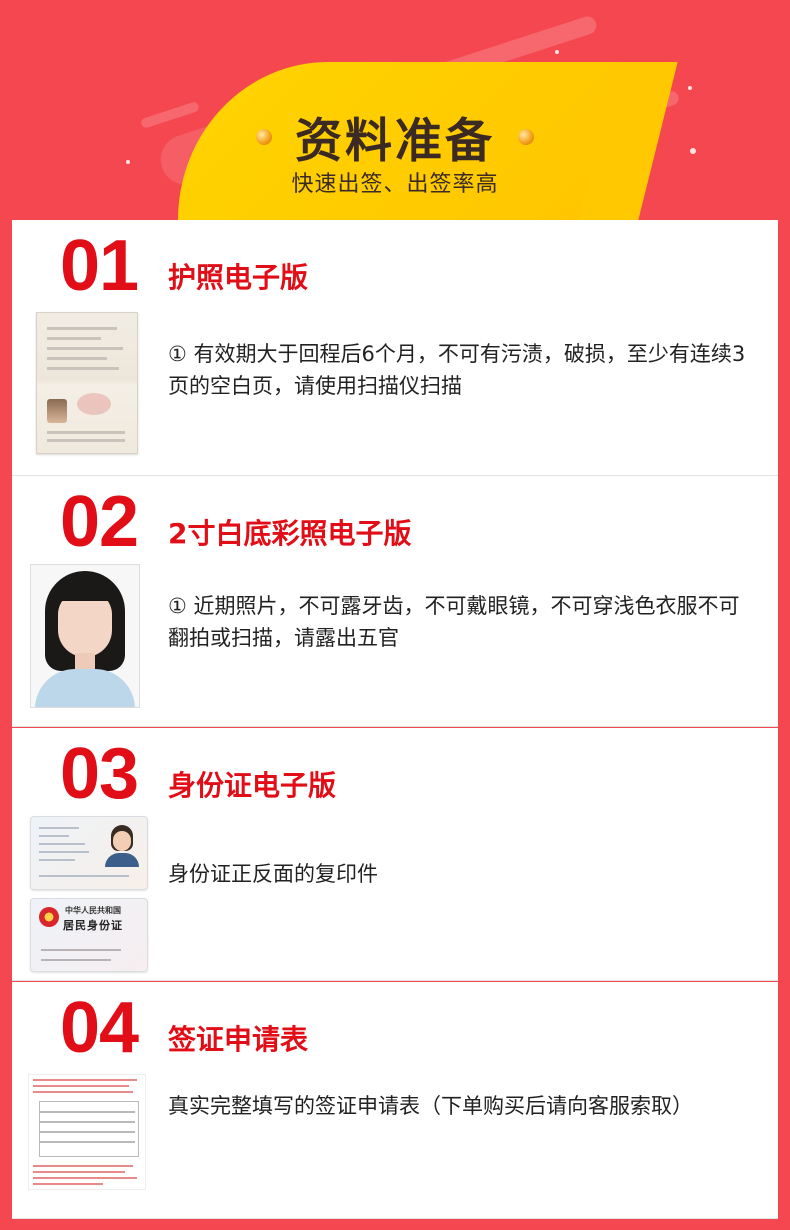 The image size is (790, 1230). I want to click on id-back-title: 居民身份证, so click(93, 925).